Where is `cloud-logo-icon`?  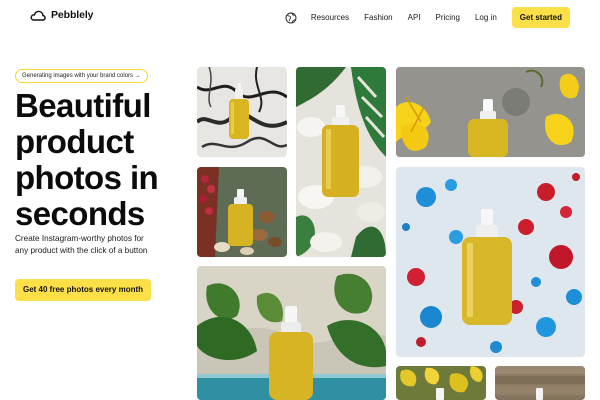
cloud-logo-icon is located at coordinates (38, 15).